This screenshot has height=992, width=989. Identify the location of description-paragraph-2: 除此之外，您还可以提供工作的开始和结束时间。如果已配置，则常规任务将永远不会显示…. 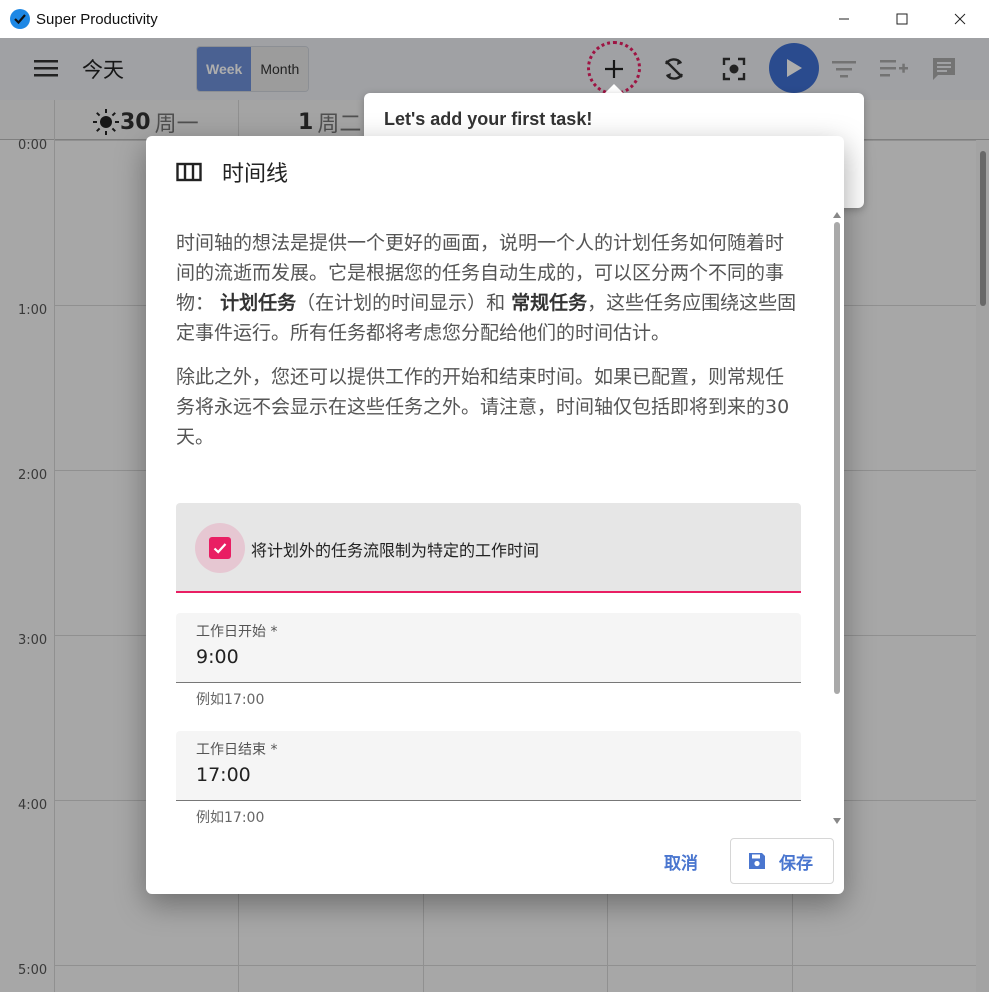
(483, 407).